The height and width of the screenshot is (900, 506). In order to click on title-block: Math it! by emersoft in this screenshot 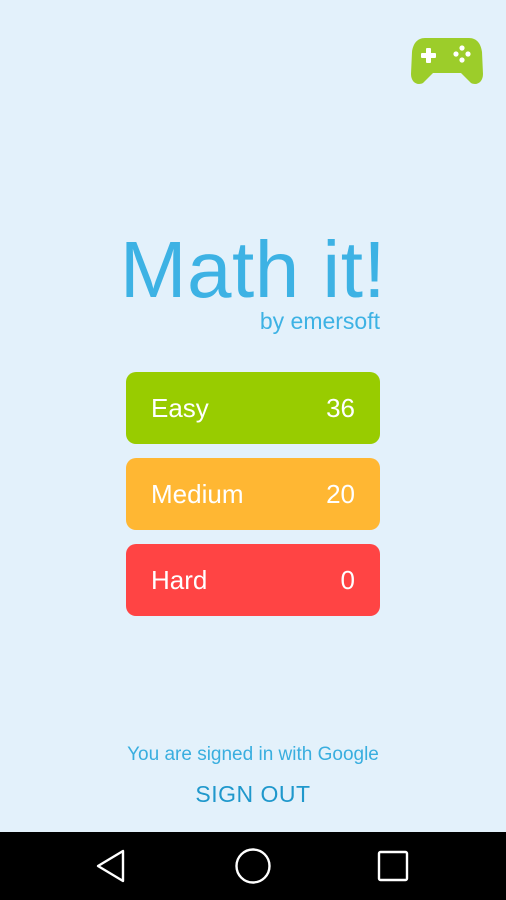, I will do `click(253, 281)`.